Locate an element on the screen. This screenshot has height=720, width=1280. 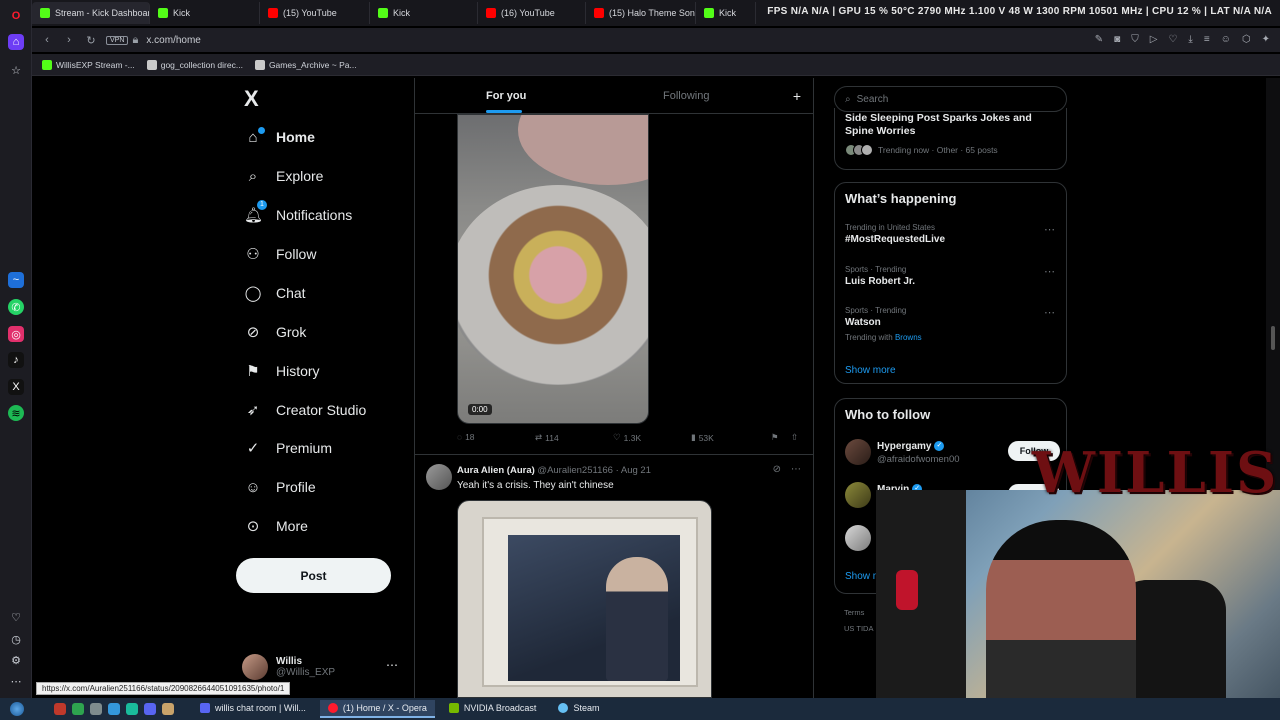
spotify-icon: ≋ is located at coordinates (16, 413).